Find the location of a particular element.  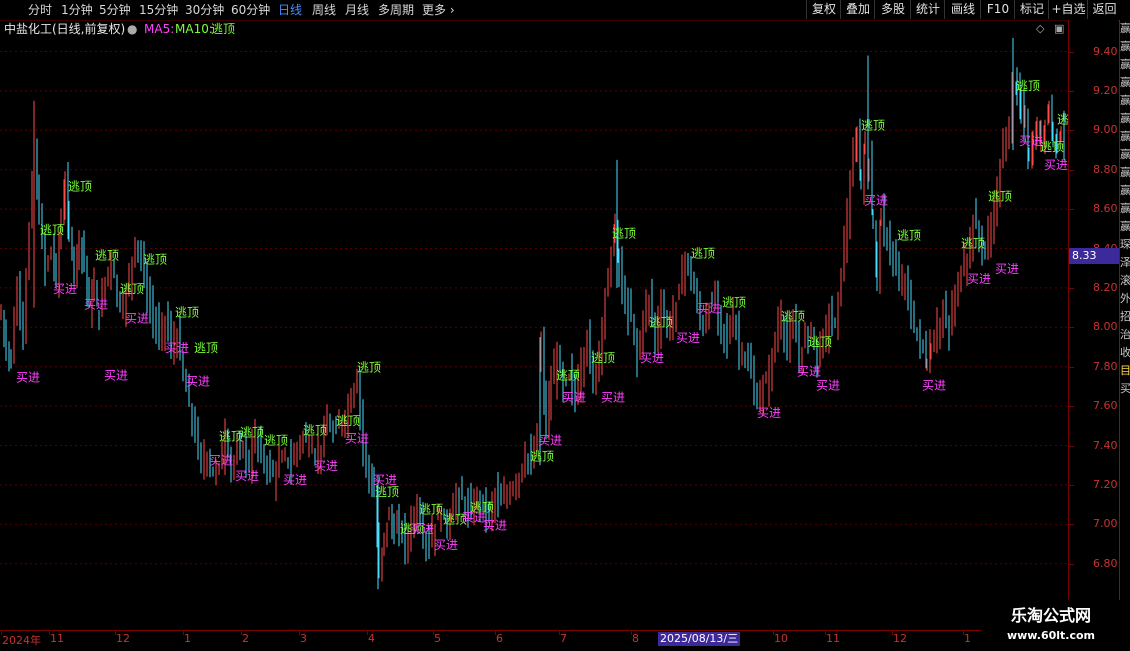

strip-char-13: 泽 is located at coordinates (1125, 262).